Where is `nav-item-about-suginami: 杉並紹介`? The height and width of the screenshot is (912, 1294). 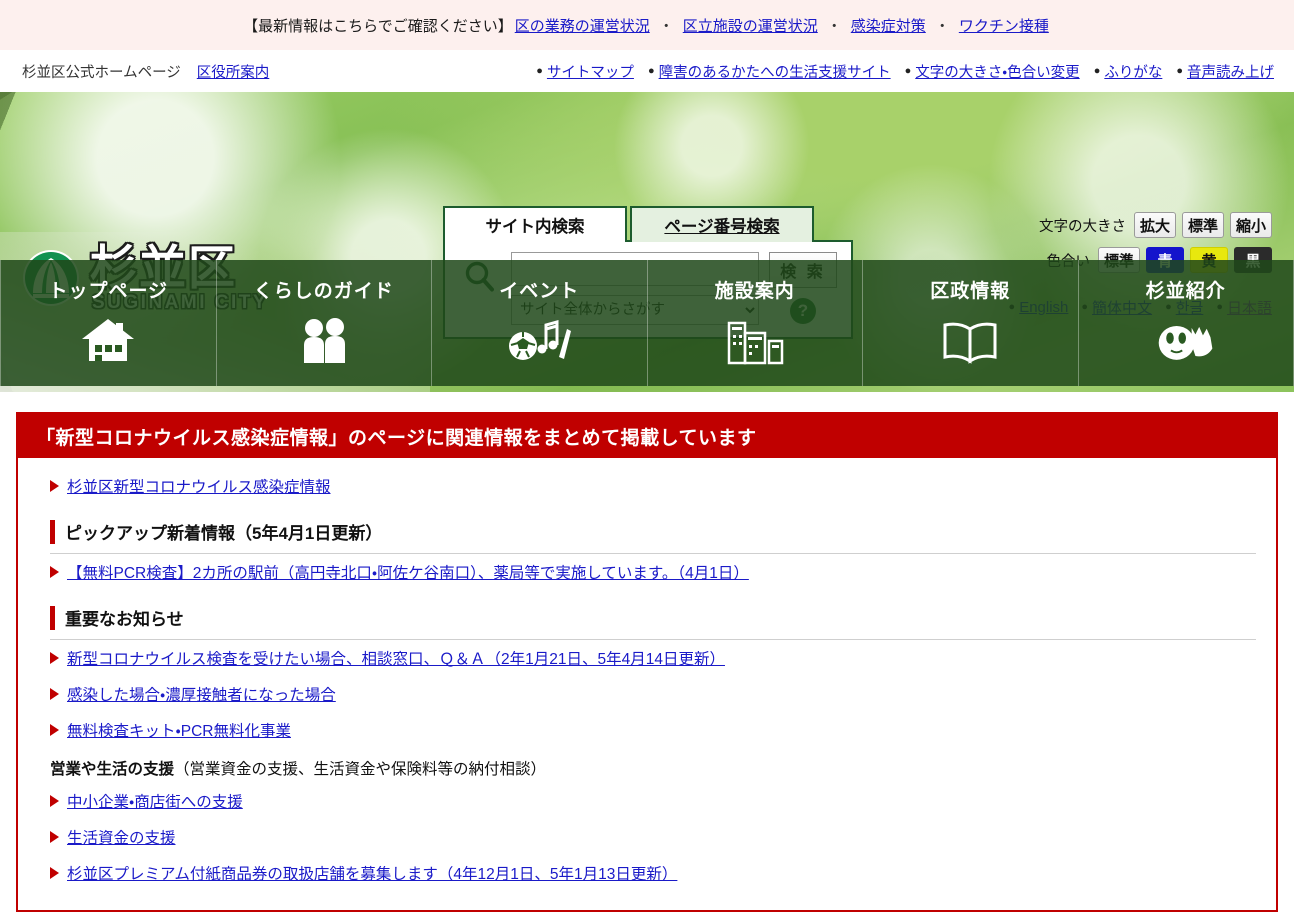 nav-item-about-suginami: 杉並紹介 is located at coordinates (1186, 323).